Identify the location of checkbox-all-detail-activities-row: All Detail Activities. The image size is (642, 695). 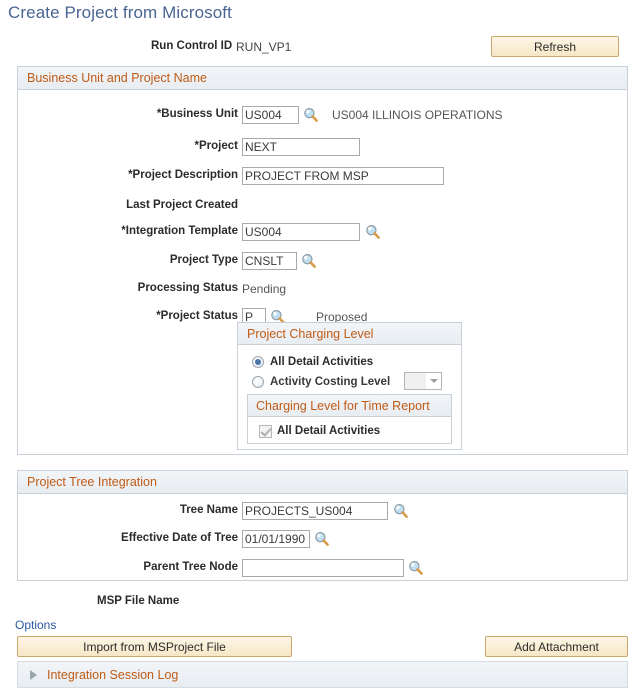
(319, 431).